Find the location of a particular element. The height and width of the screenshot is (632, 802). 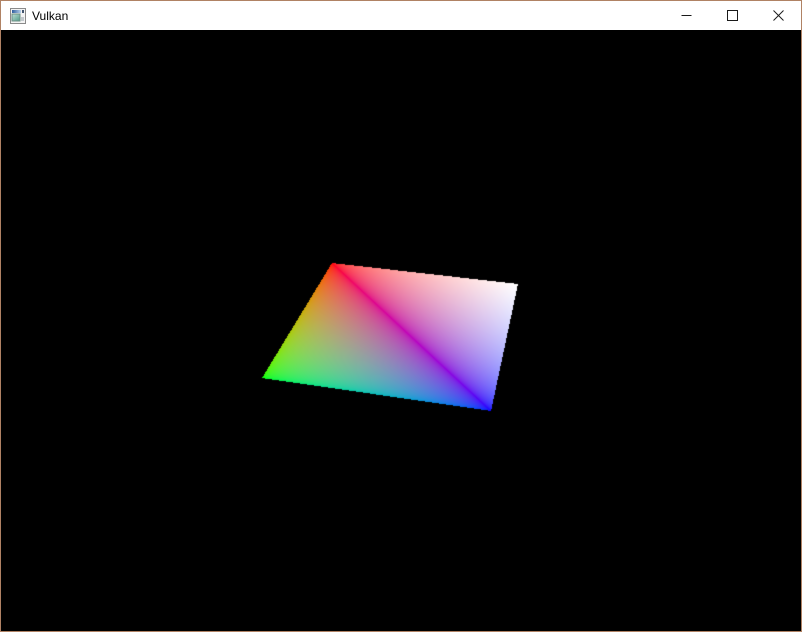

window-title: Vulkan is located at coordinates (50, 15).